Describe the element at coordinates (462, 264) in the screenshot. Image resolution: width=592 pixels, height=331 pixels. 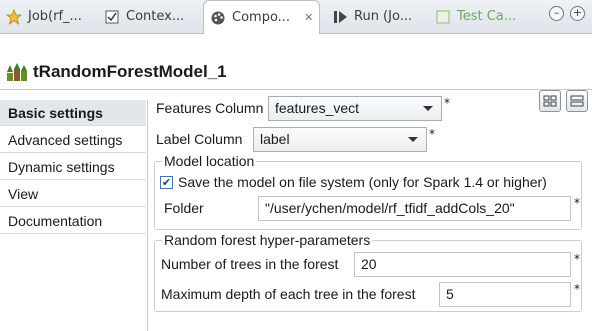
I see `num-trees-input: 20` at that location.